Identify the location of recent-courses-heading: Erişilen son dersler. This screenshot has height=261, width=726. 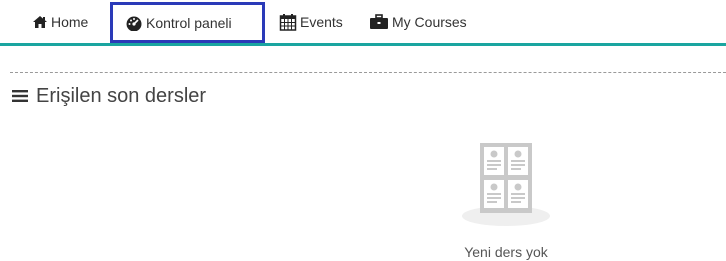
(109, 96).